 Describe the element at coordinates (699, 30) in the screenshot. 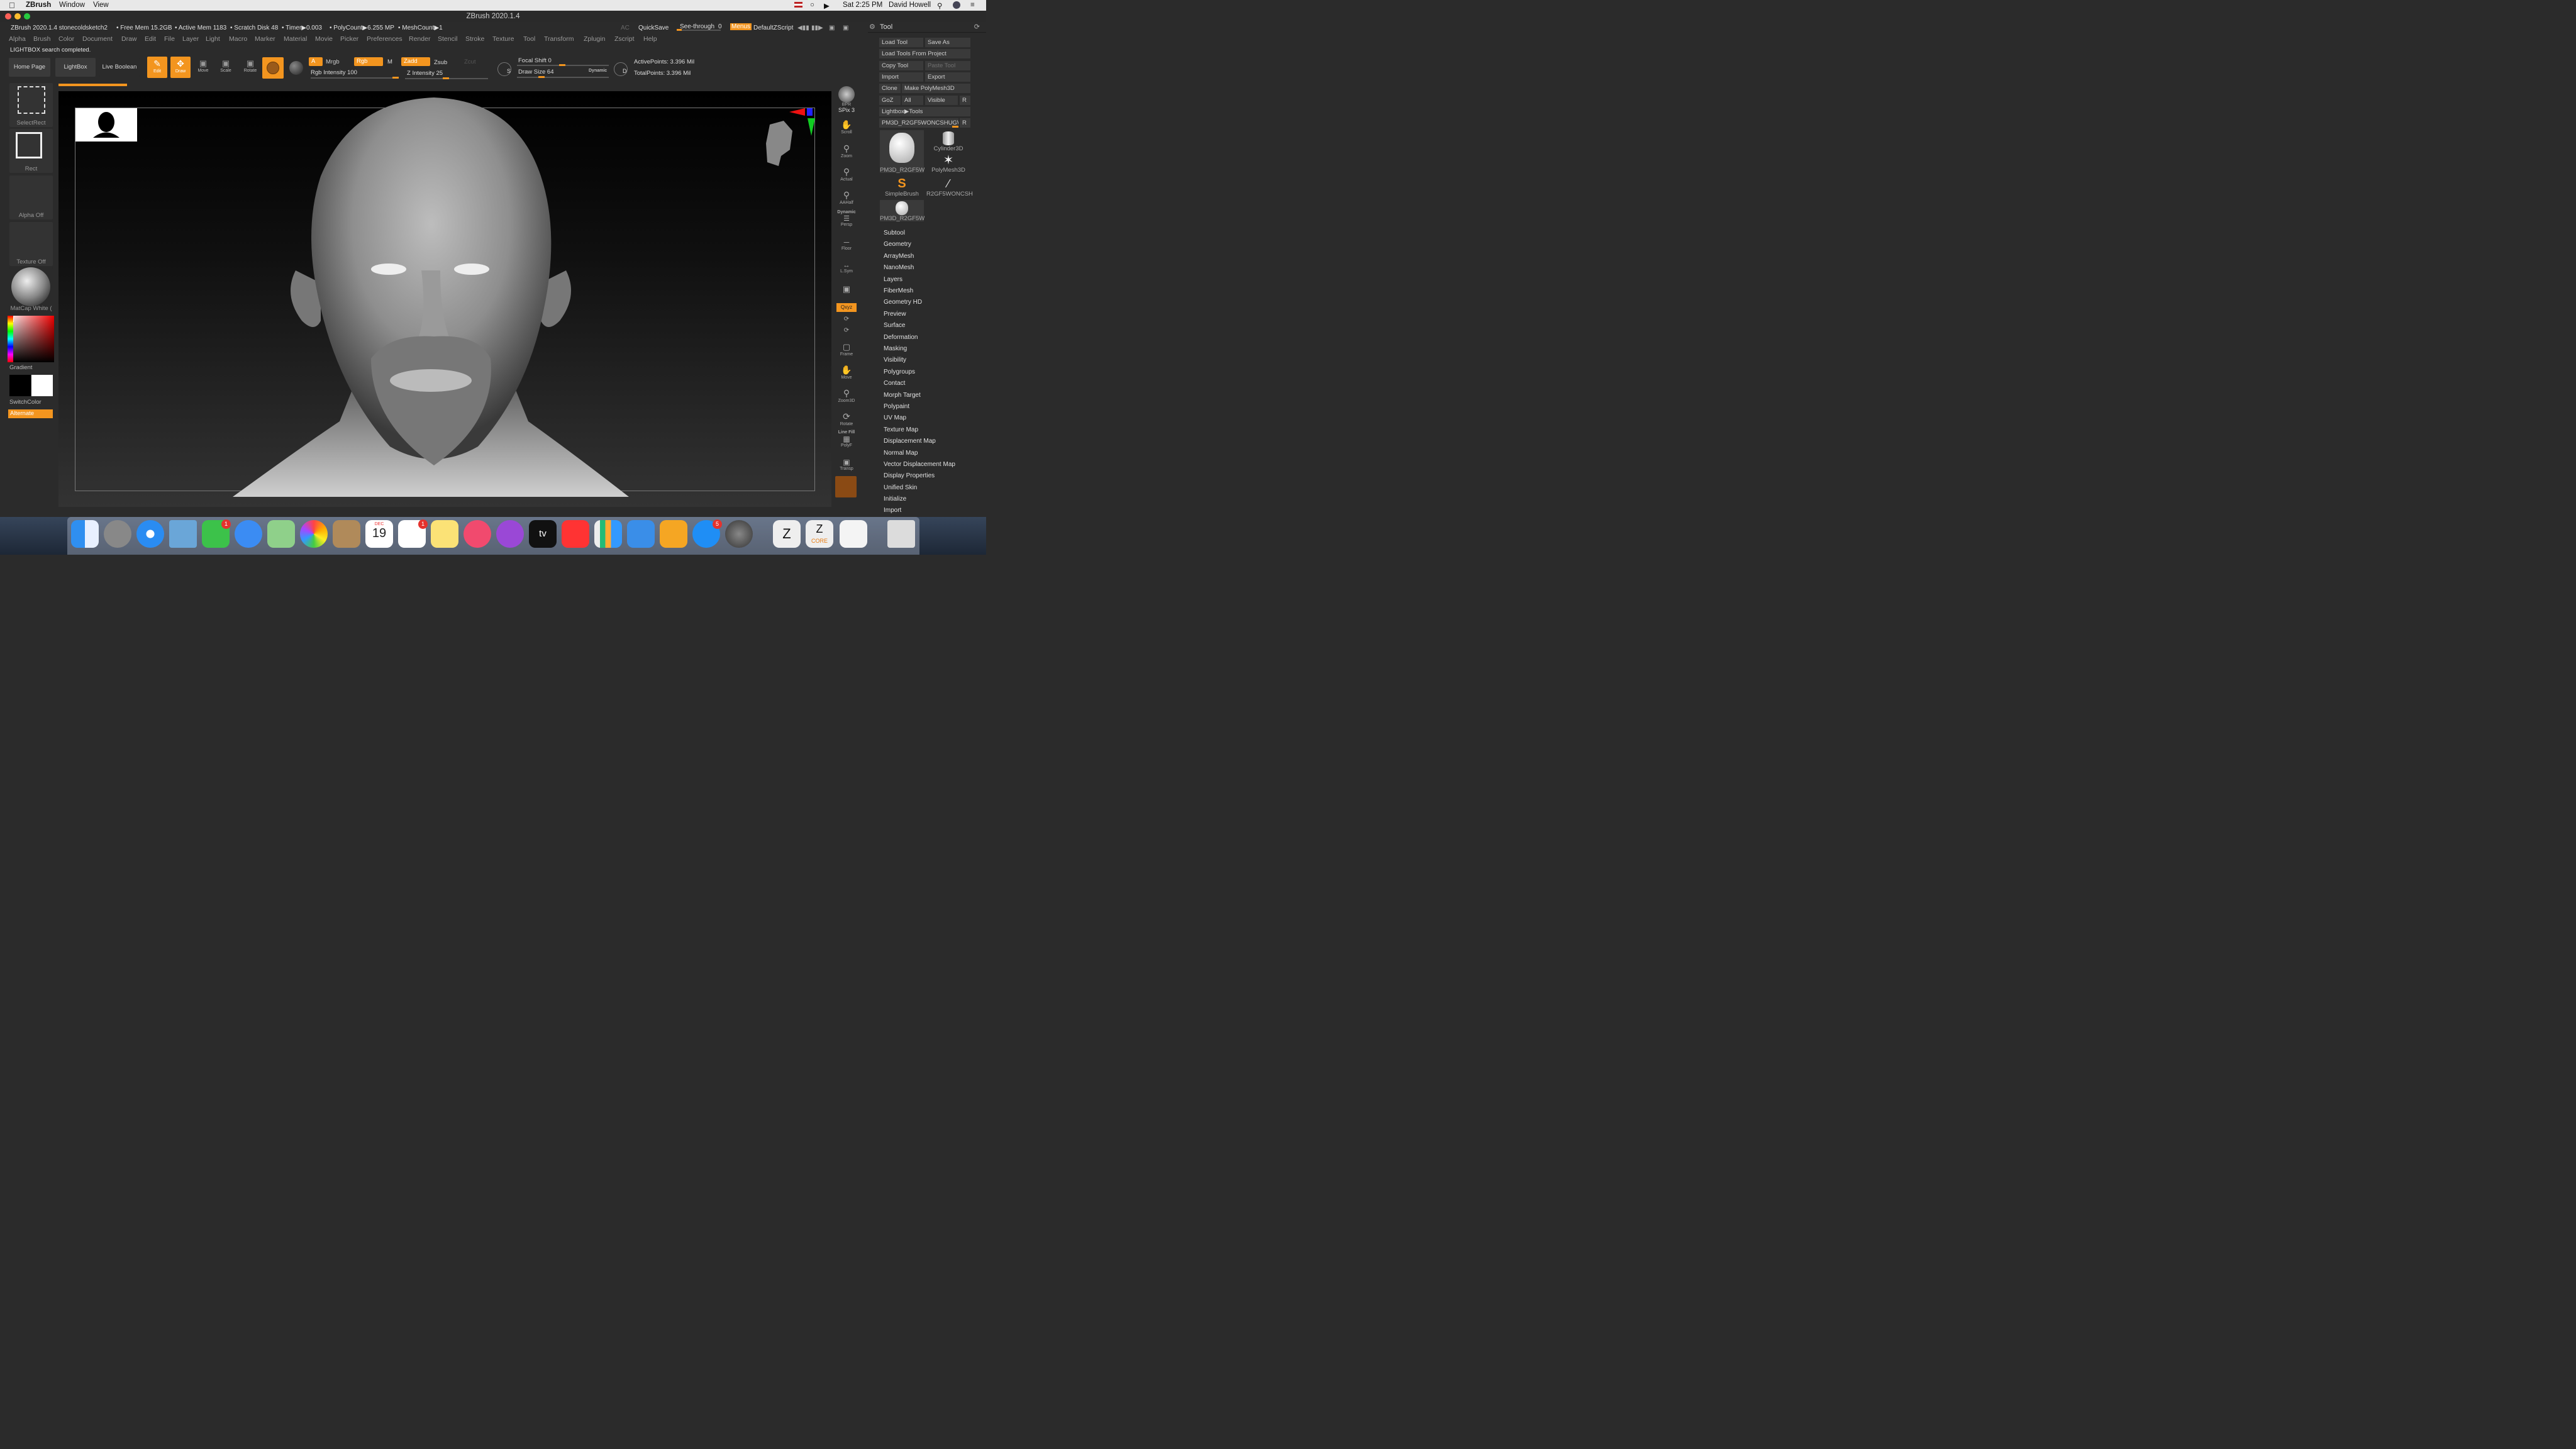

I see `see-through-slider` at that location.